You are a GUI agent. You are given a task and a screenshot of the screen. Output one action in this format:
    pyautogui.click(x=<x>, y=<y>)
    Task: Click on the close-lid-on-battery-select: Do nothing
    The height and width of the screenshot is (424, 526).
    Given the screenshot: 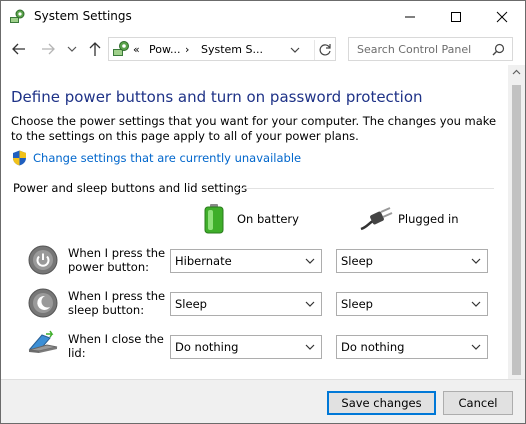 What is the action you would take?
    pyautogui.click(x=246, y=347)
    